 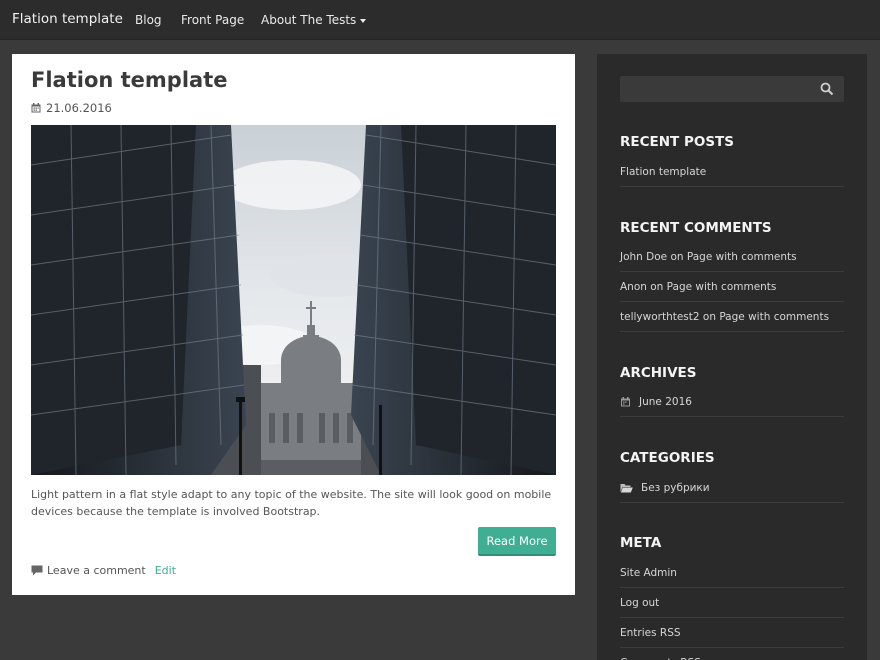 What do you see at coordinates (696, 228) in the screenshot?
I see `recent-comments-title: RECENT COMMENTS` at bounding box center [696, 228].